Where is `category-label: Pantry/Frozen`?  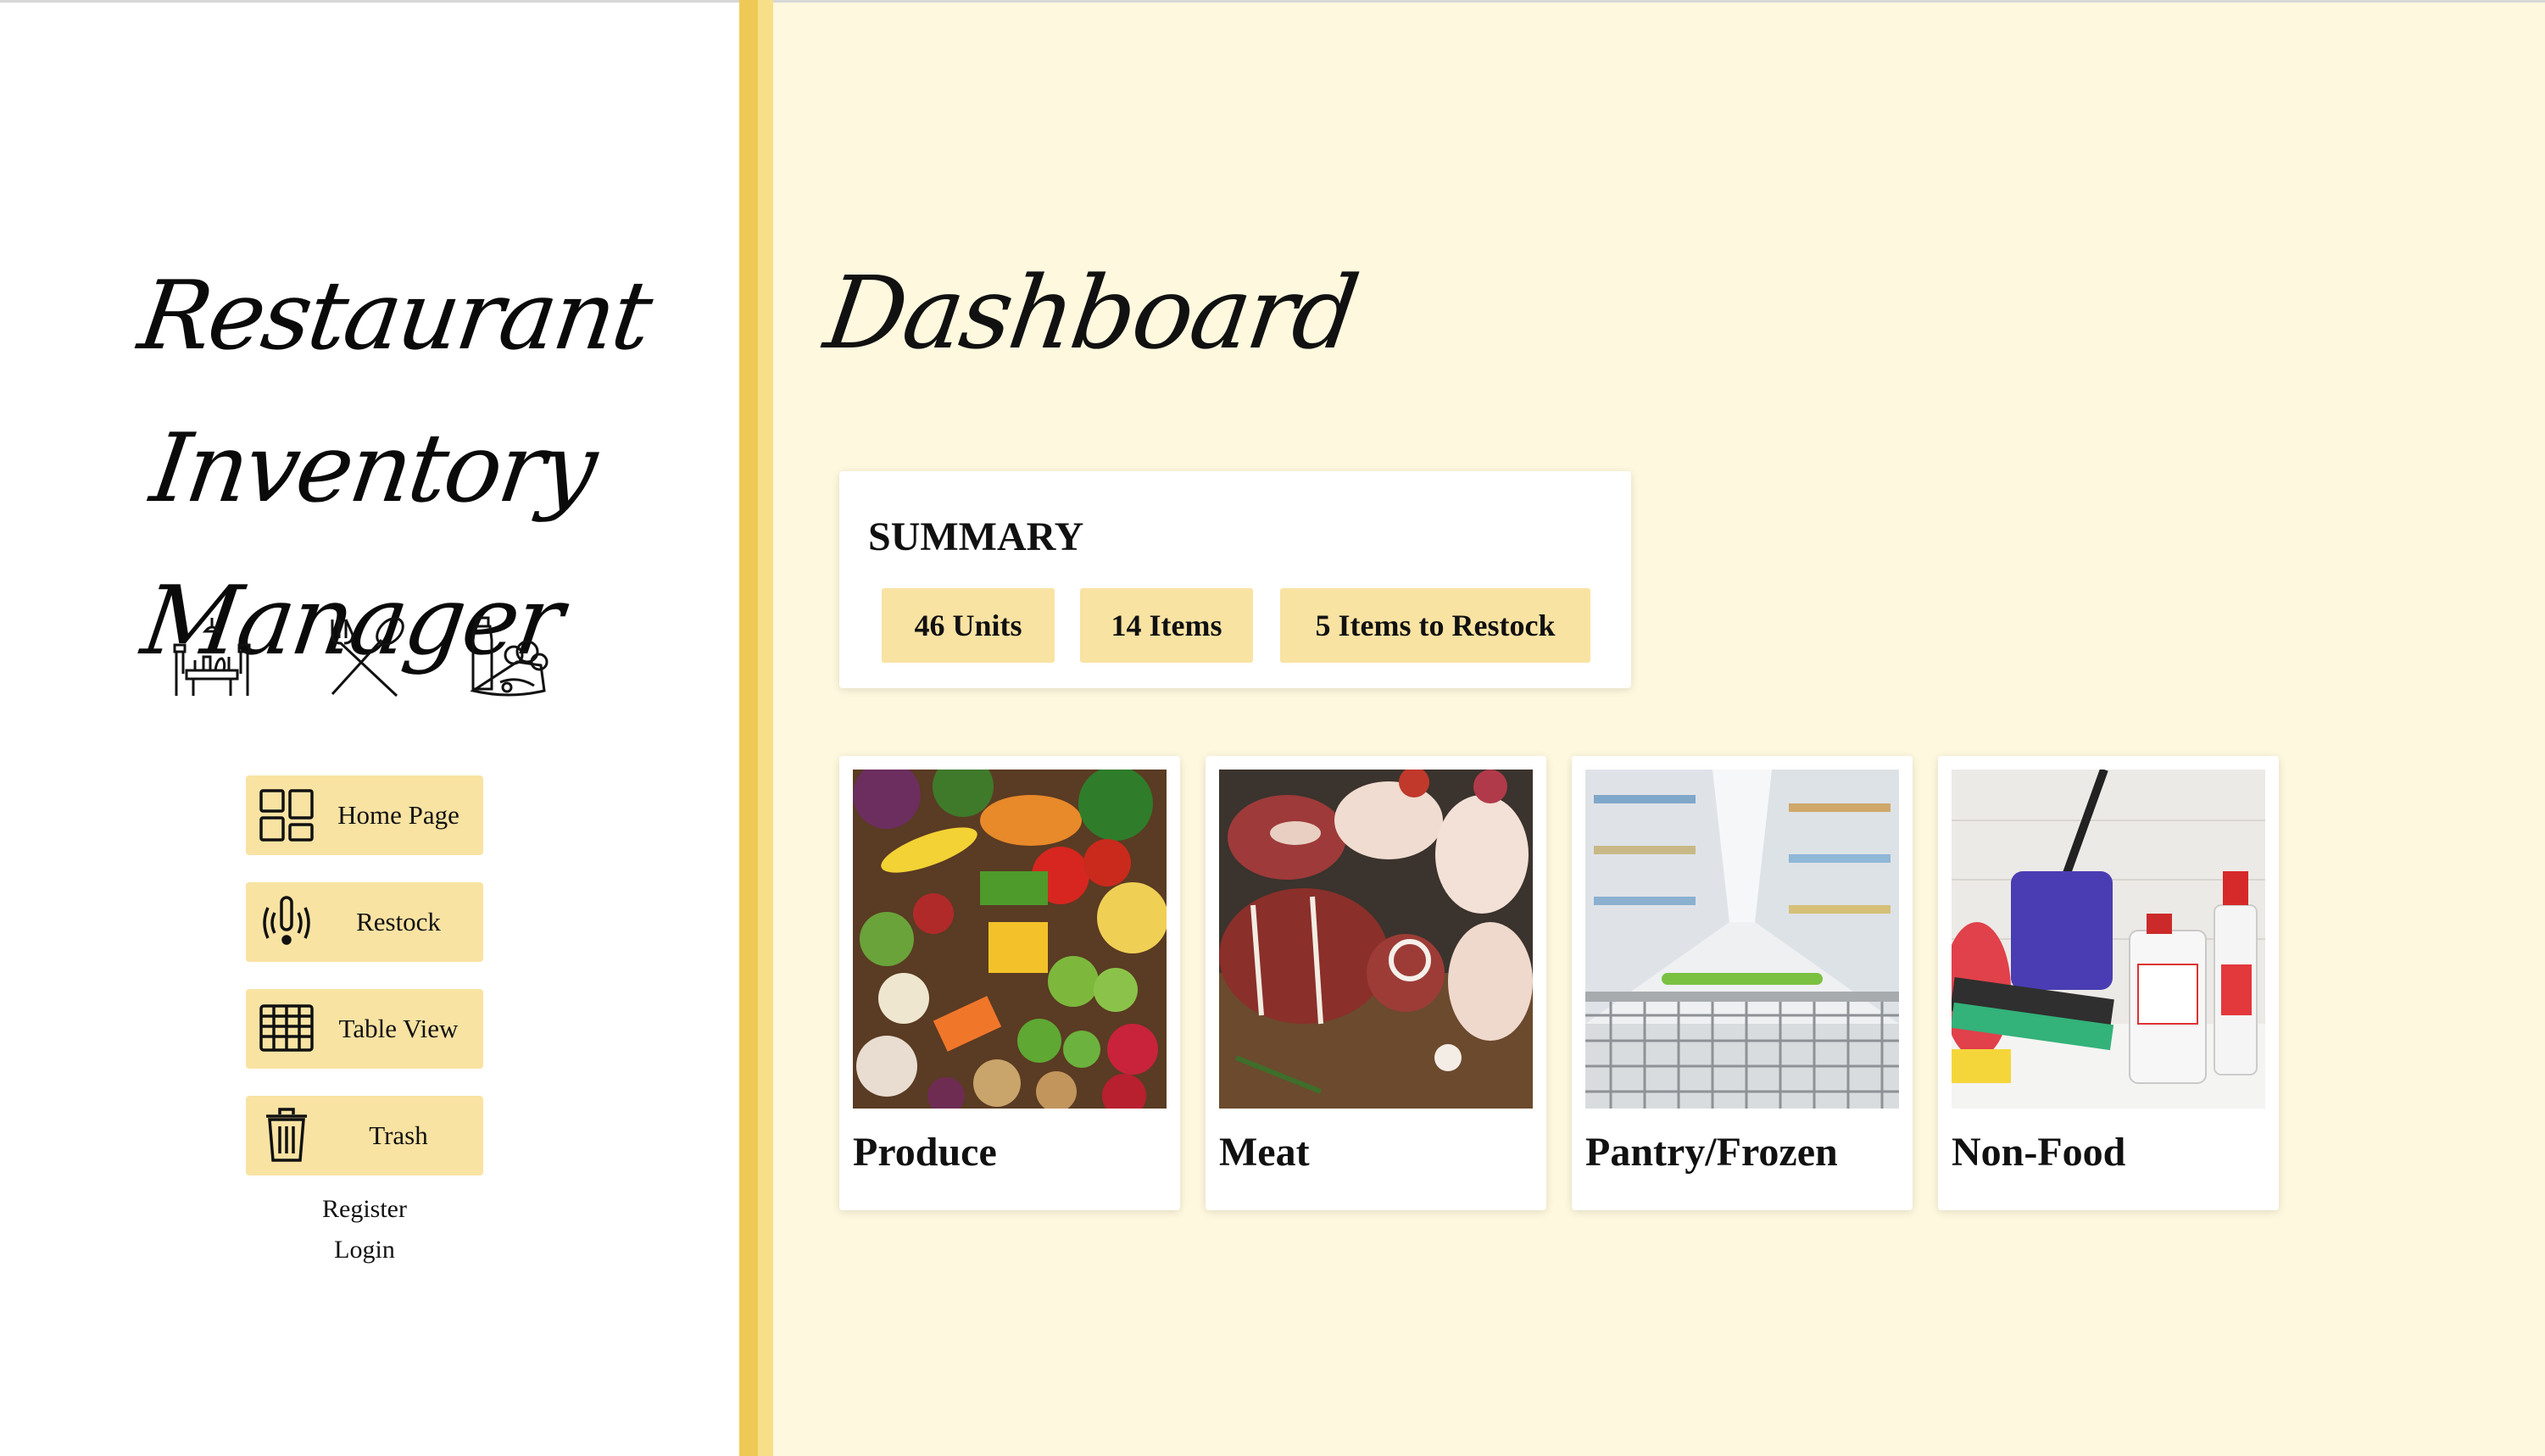 category-label: Pantry/Frozen is located at coordinates (1711, 1152).